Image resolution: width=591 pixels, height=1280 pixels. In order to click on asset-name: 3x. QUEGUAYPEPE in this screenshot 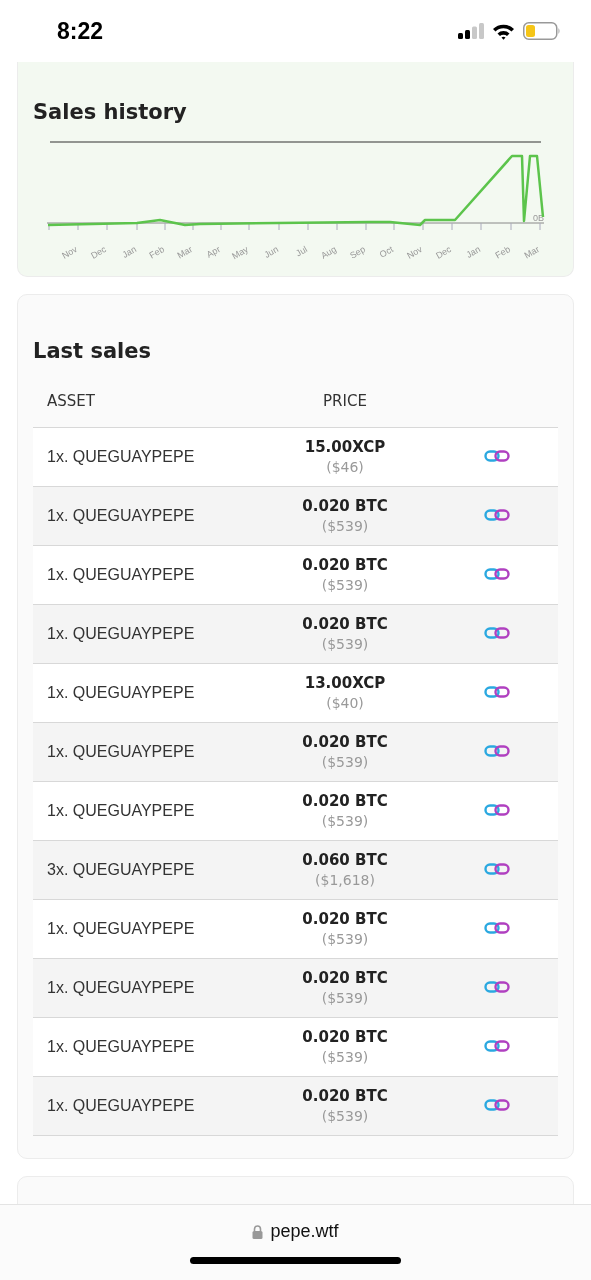, I will do `click(121, 869)`.